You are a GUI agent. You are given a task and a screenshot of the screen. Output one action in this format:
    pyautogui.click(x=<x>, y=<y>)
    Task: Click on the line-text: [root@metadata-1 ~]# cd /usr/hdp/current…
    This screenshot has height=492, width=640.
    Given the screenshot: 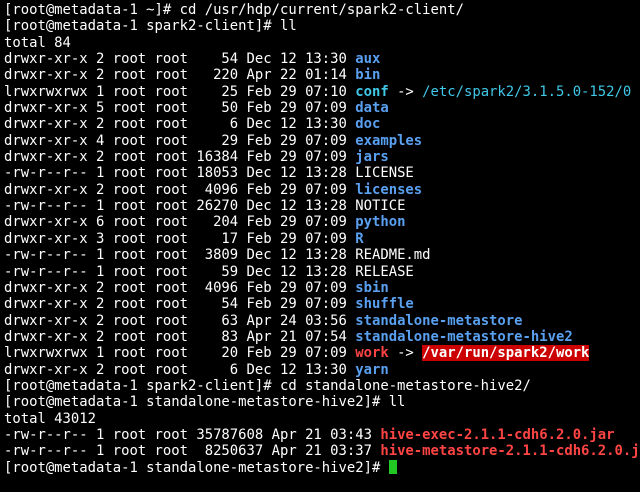 What is the action you would take?
    pyautogui.click(x=234, y=10)
    